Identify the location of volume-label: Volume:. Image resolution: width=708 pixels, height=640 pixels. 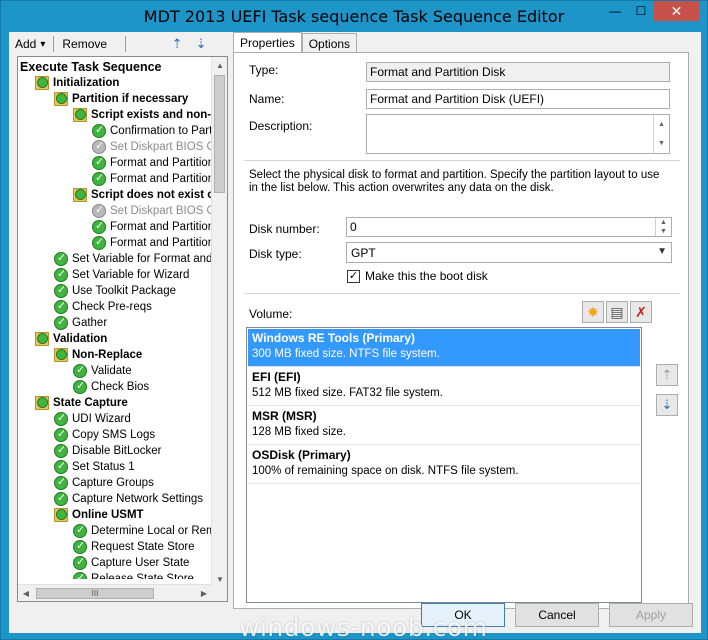
(271, 314).